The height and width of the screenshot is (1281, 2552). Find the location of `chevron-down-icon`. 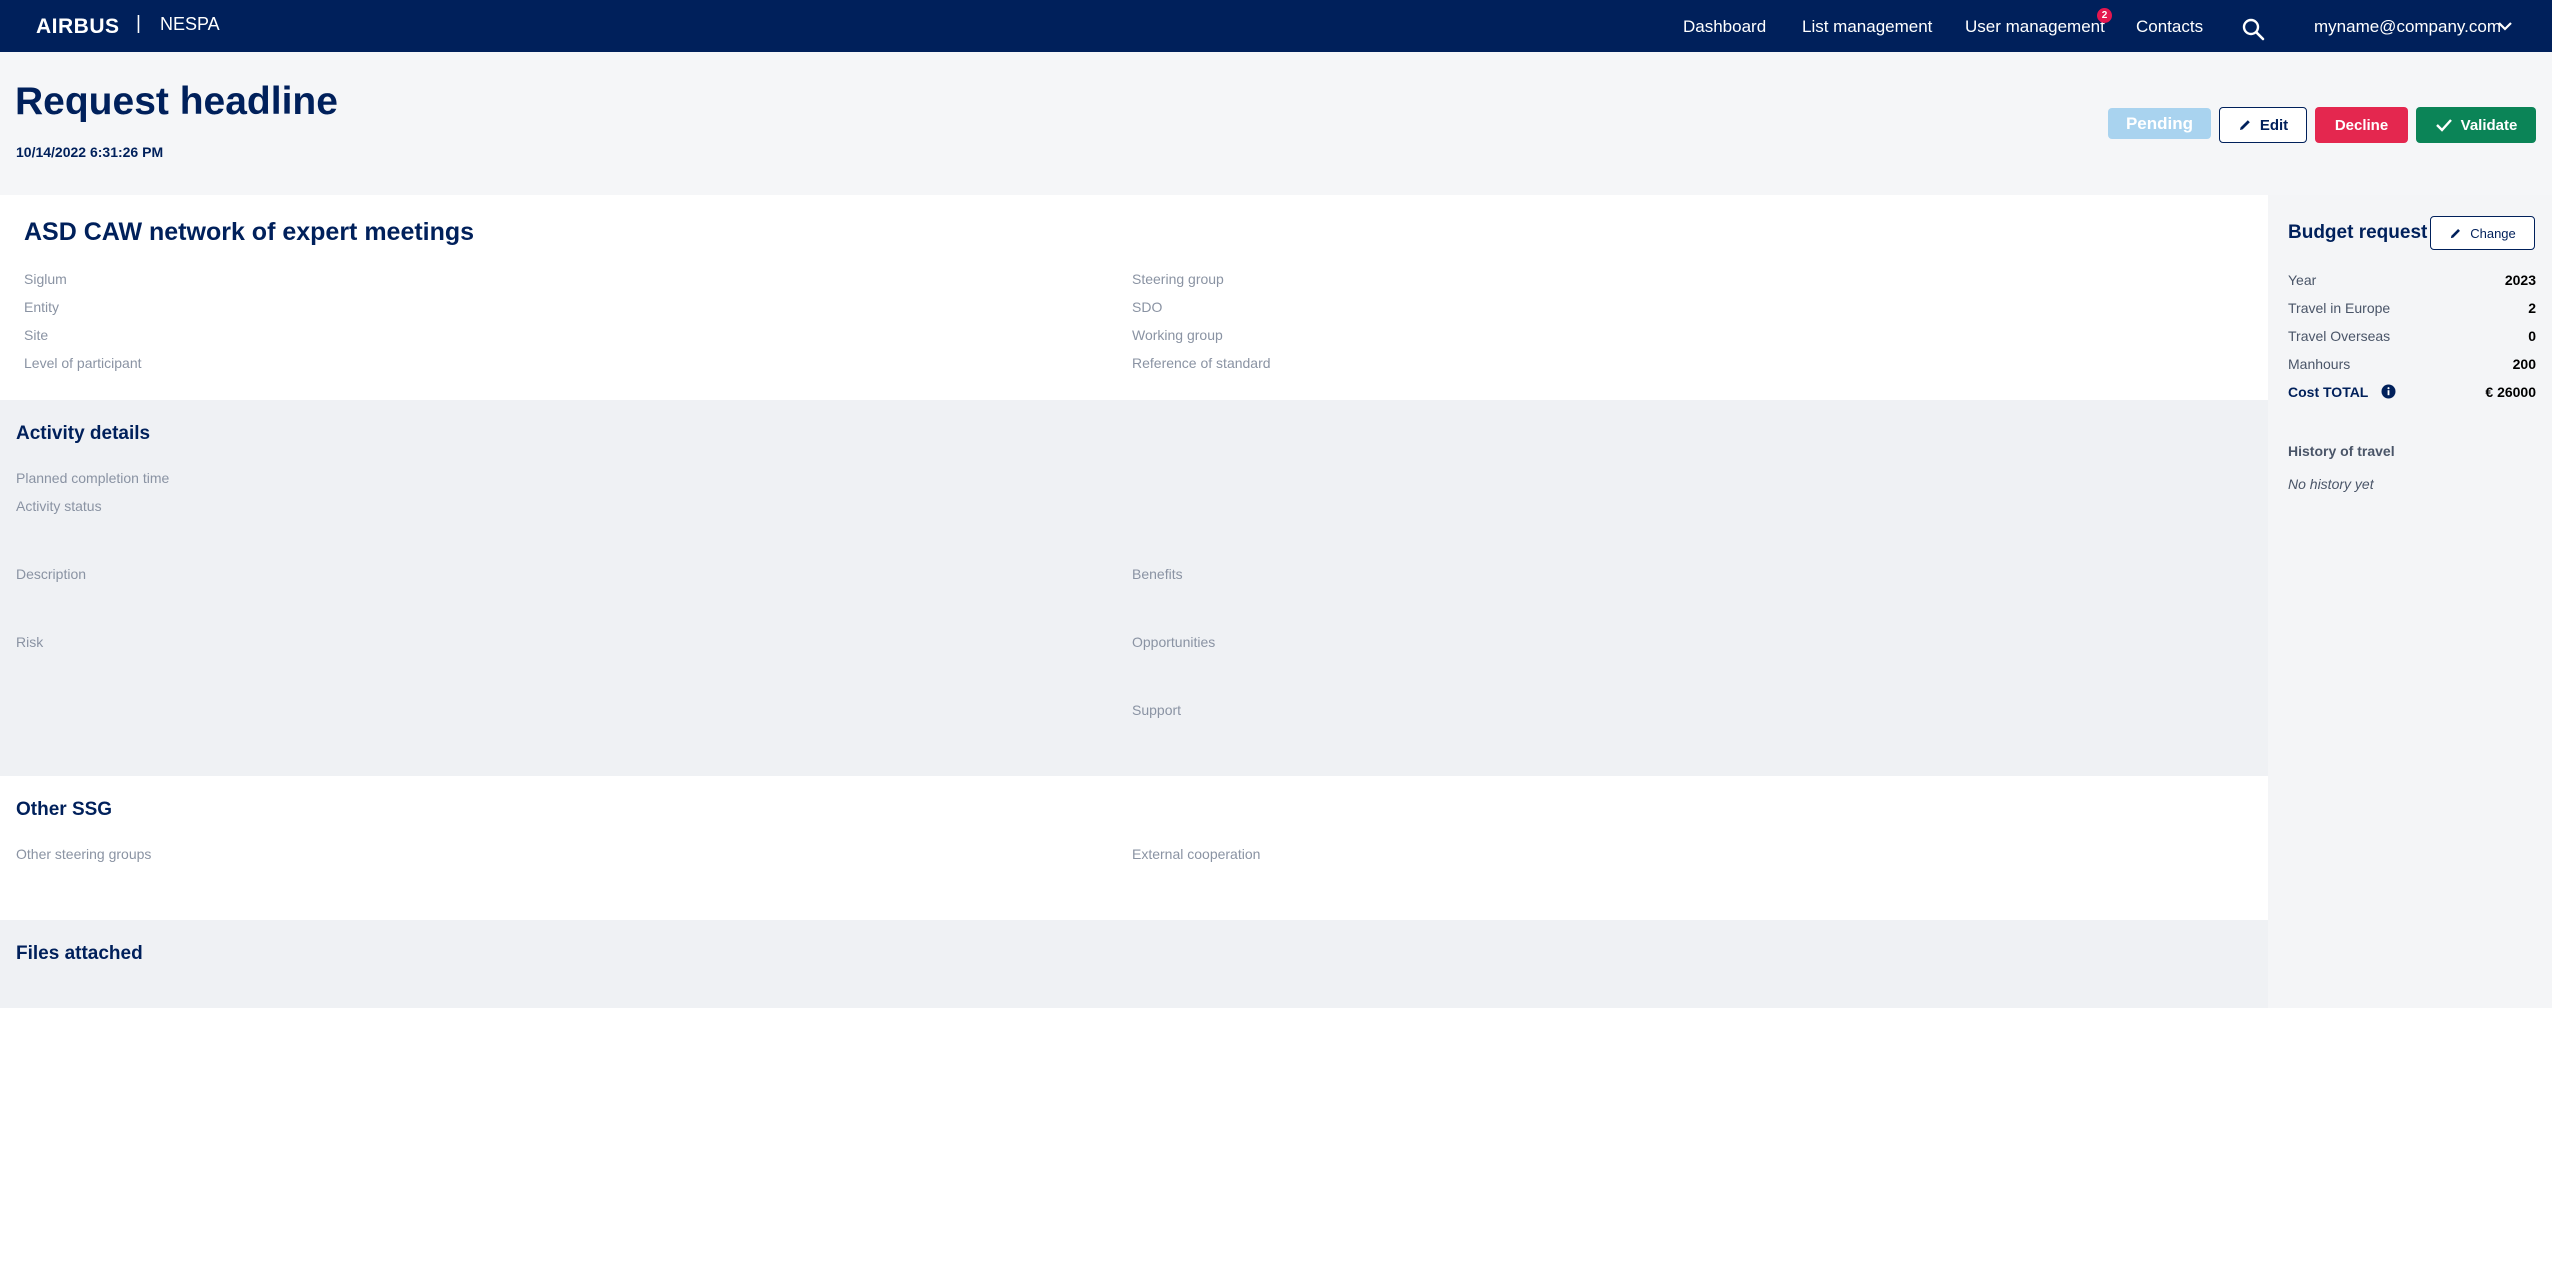

chevron-down-icon is located at coordinates (2505, 26).